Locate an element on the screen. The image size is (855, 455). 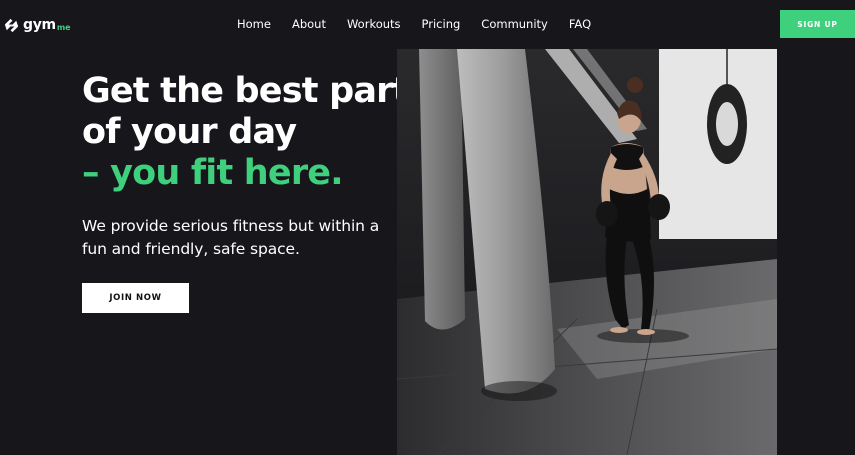
nav-item-home: Home is located at coordinates (254, 24).